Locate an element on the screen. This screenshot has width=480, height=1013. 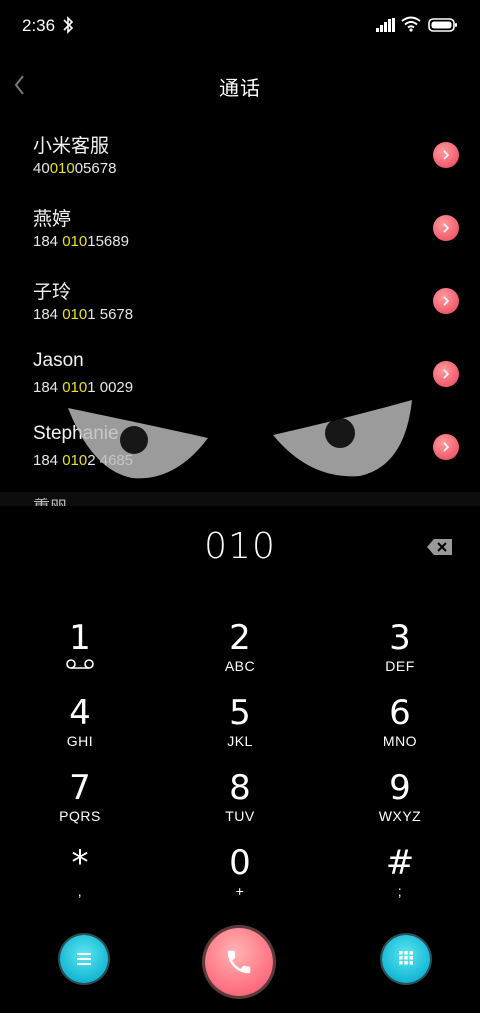
key-letters: PQRS is located at coordinates (80, 816).